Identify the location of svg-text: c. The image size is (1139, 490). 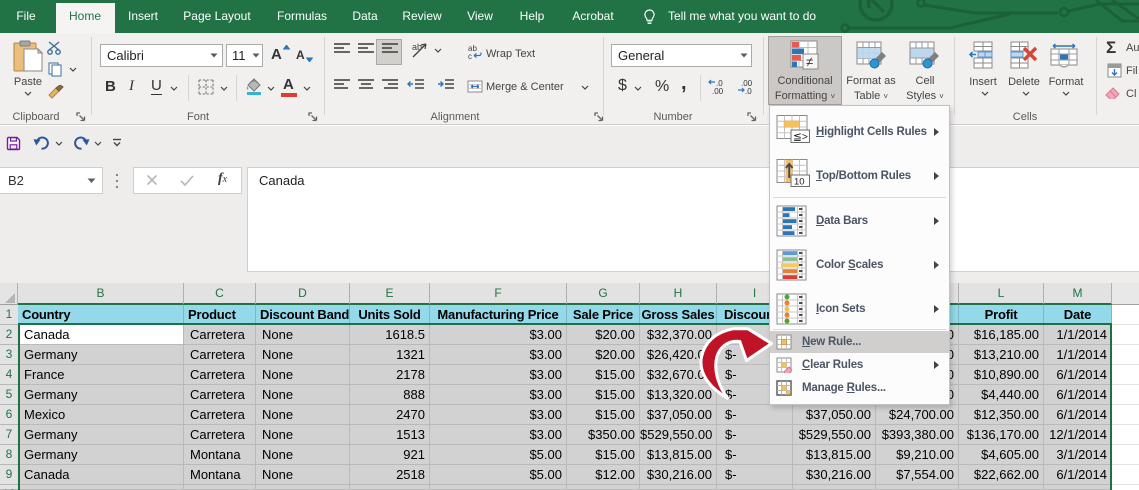
(470, 55).